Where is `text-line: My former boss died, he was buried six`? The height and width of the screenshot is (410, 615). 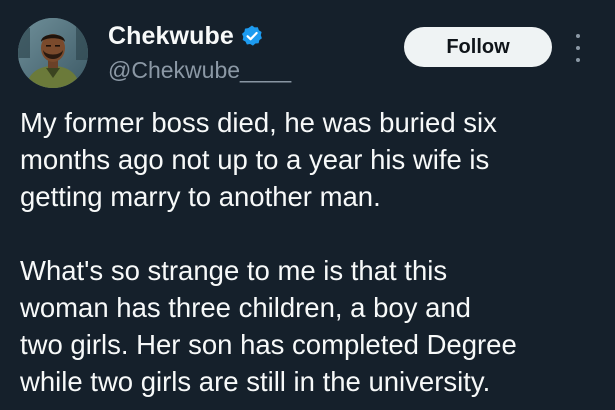
text-line: My former boss died, he was buried six is located at coordinates (258, 122).